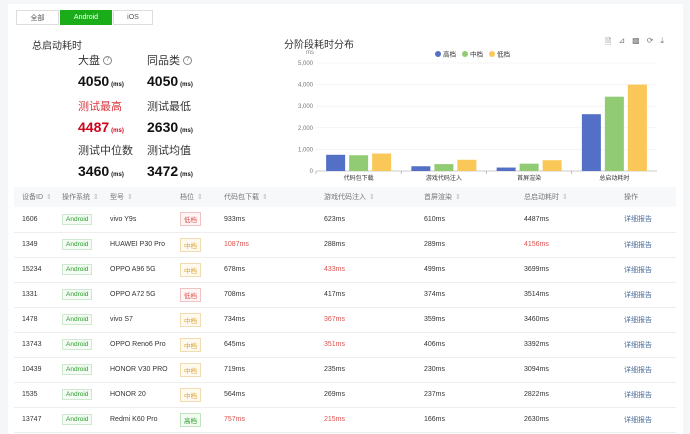 Image resolution: width=690 pixels, height=434 pixels. Describe the element at coordinates (113, 70) in the screenshot. I see `stat-0: 大盘? 4050 (ms)` at that location.